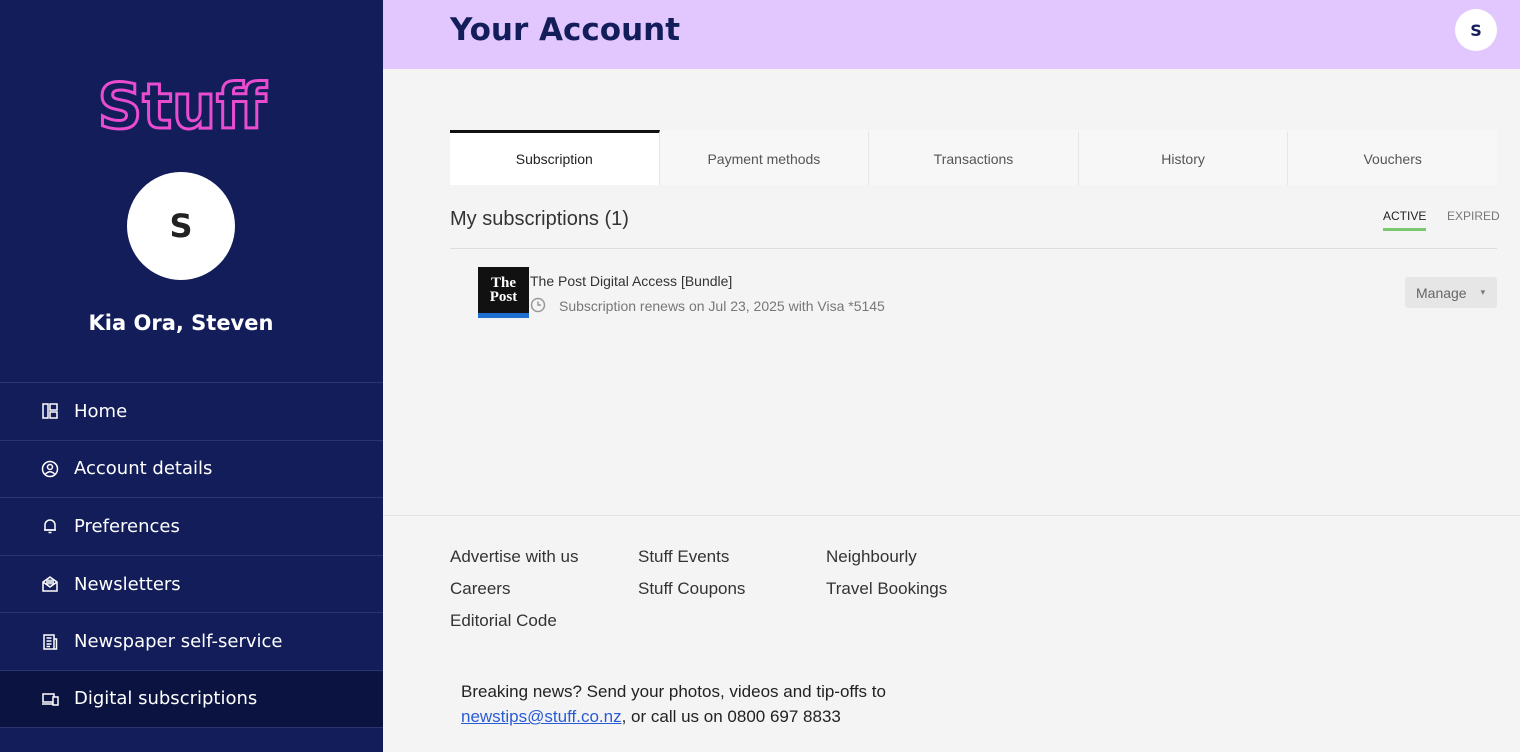  What do you see at coordinates (503, 297) in the screenshot?
I see `logo-line: Post` at bounding box center [503, 297].